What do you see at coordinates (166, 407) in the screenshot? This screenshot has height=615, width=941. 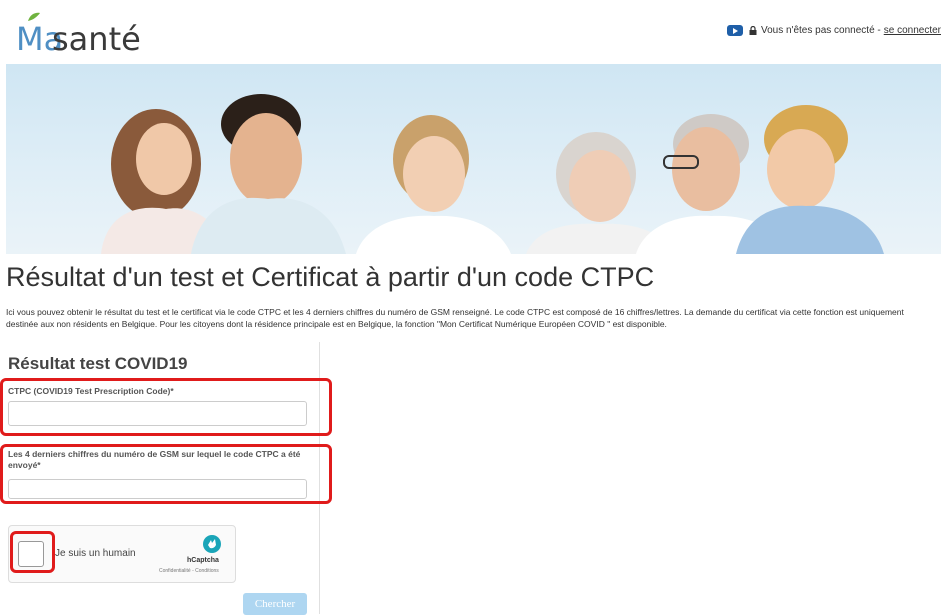 I see `ctpc-highlight` at bounding box center [166, 407].